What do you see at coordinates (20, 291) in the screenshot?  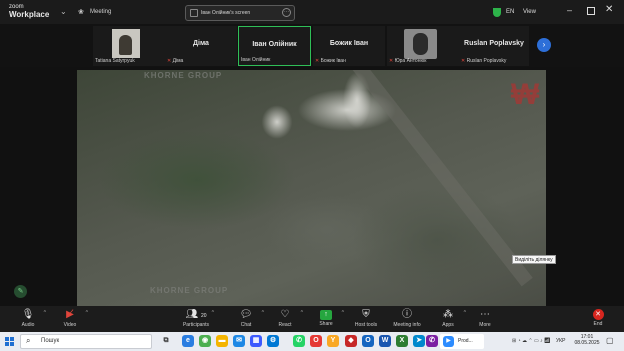 I see `annotate-pencil-icon: ✎` at bounding box center [20, 291].